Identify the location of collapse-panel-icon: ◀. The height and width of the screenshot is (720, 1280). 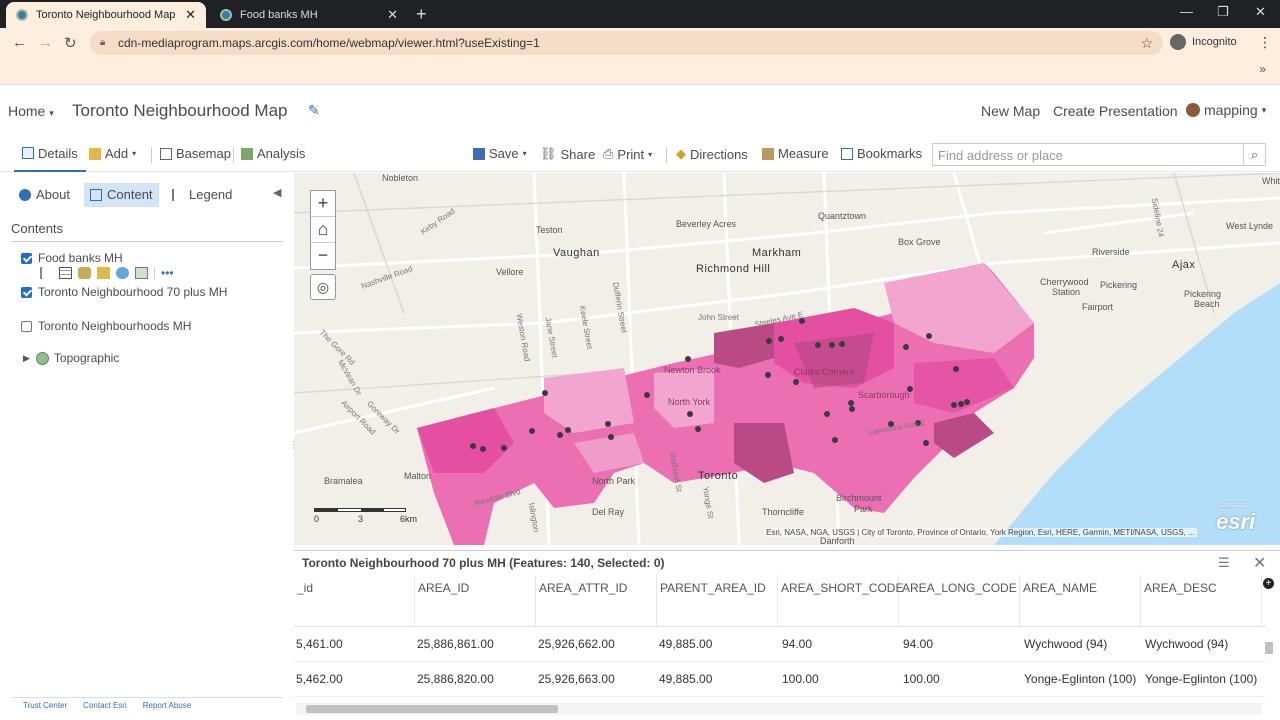
(277, 192).